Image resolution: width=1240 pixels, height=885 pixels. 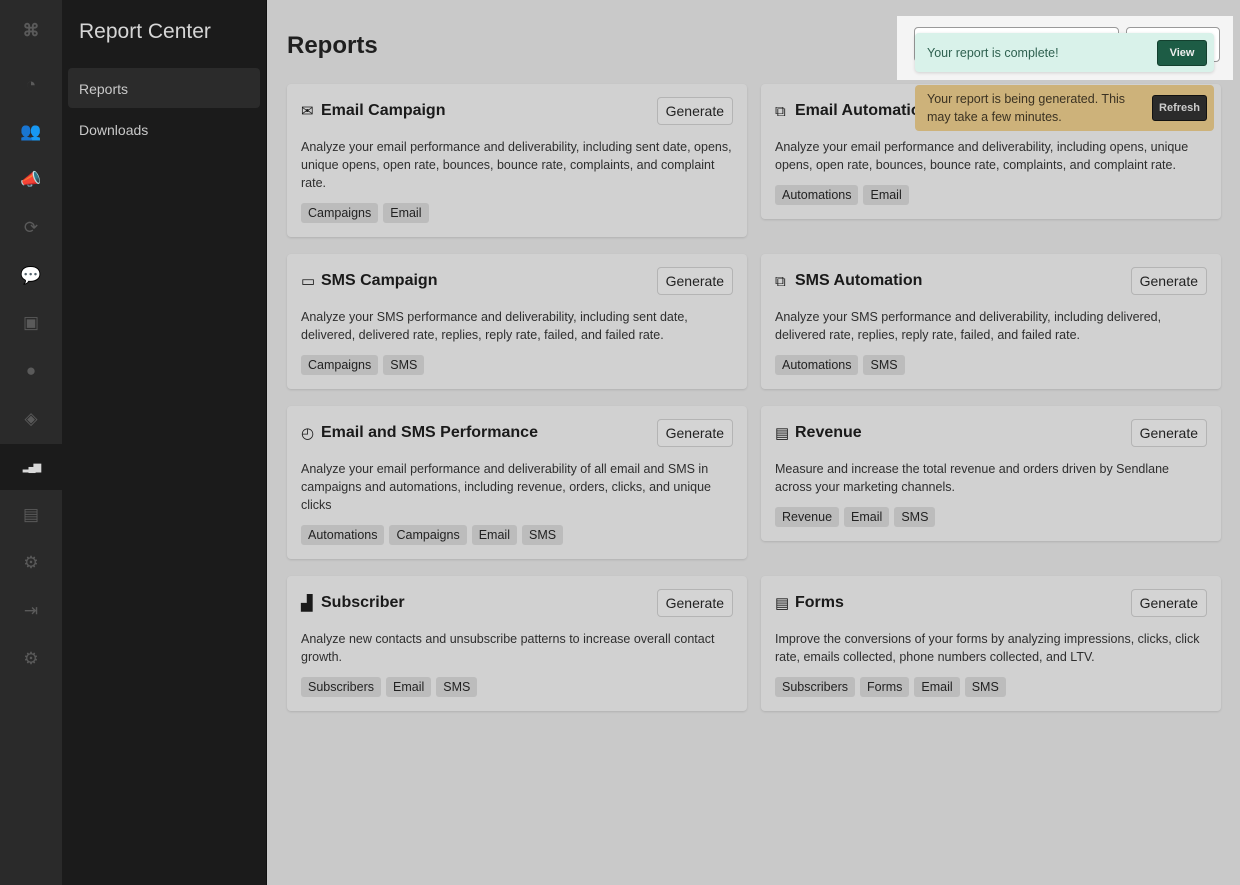 I want to click on card-title: SMS Campaign, so click(x=379, y=280).